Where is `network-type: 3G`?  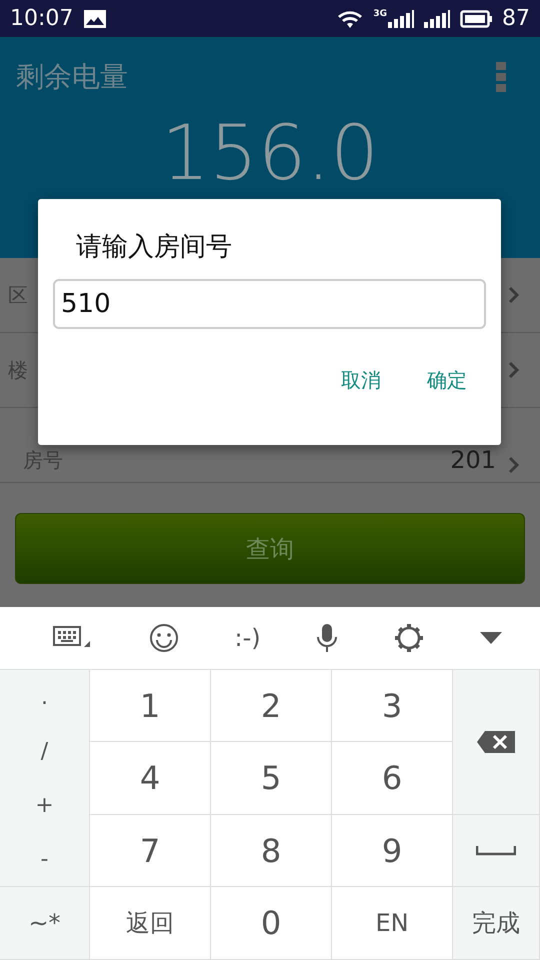
network-type: 3G is located at coordinates (380, 14).